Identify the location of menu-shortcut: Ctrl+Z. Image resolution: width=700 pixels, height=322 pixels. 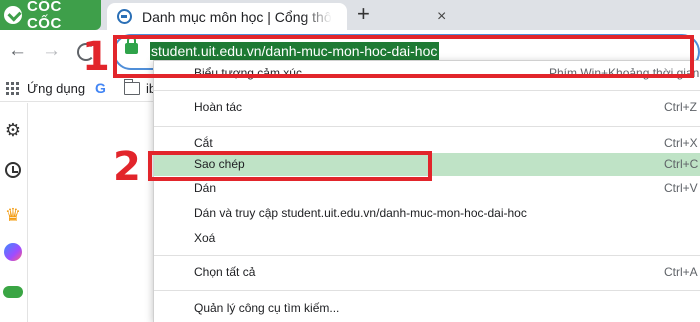
(680, 107).